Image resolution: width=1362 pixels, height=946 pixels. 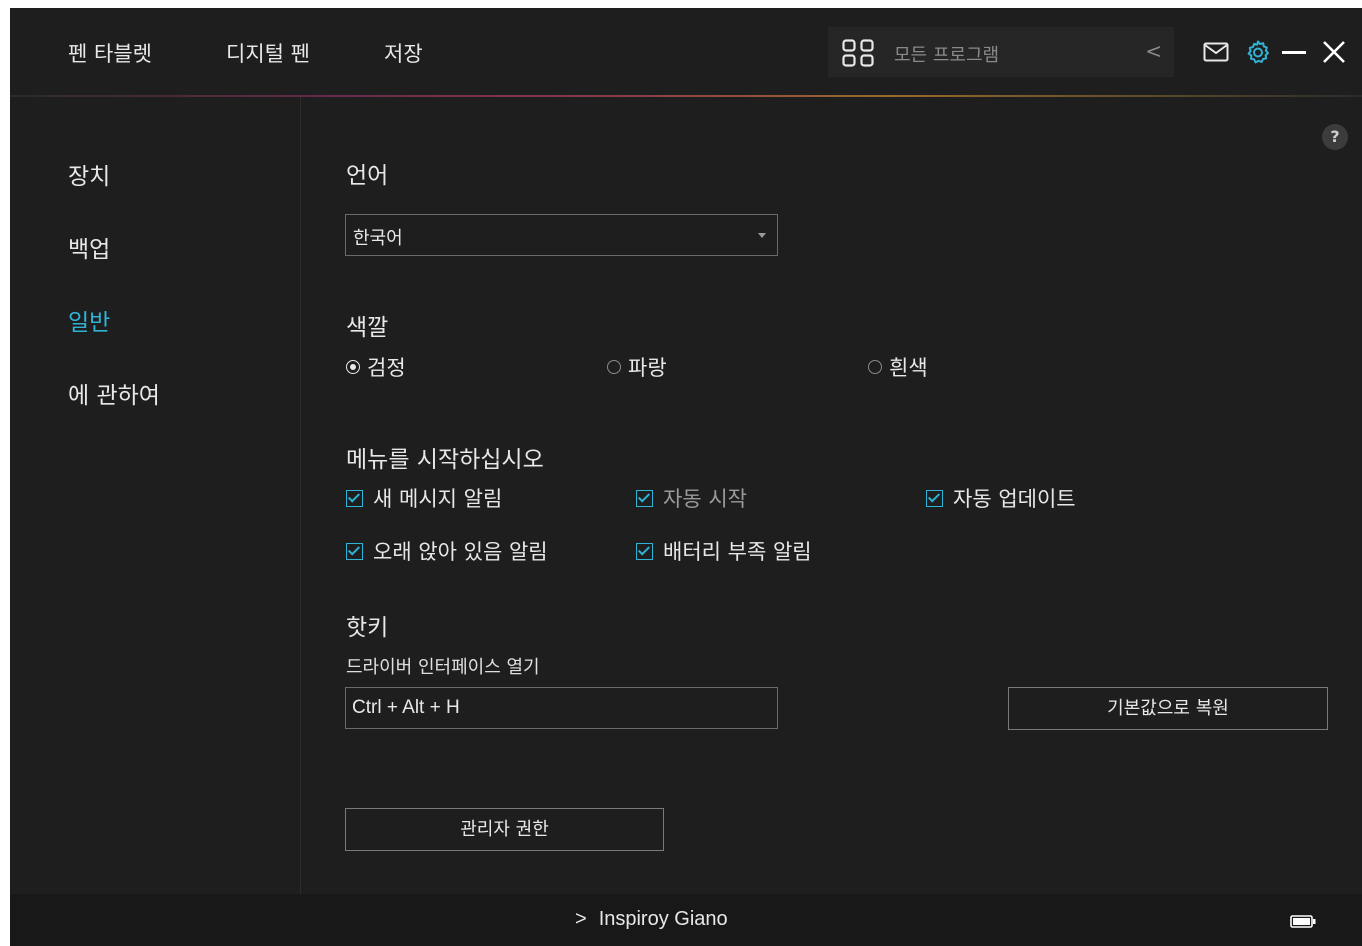 I want to click on close-icon, so click(x=1334, y=52).